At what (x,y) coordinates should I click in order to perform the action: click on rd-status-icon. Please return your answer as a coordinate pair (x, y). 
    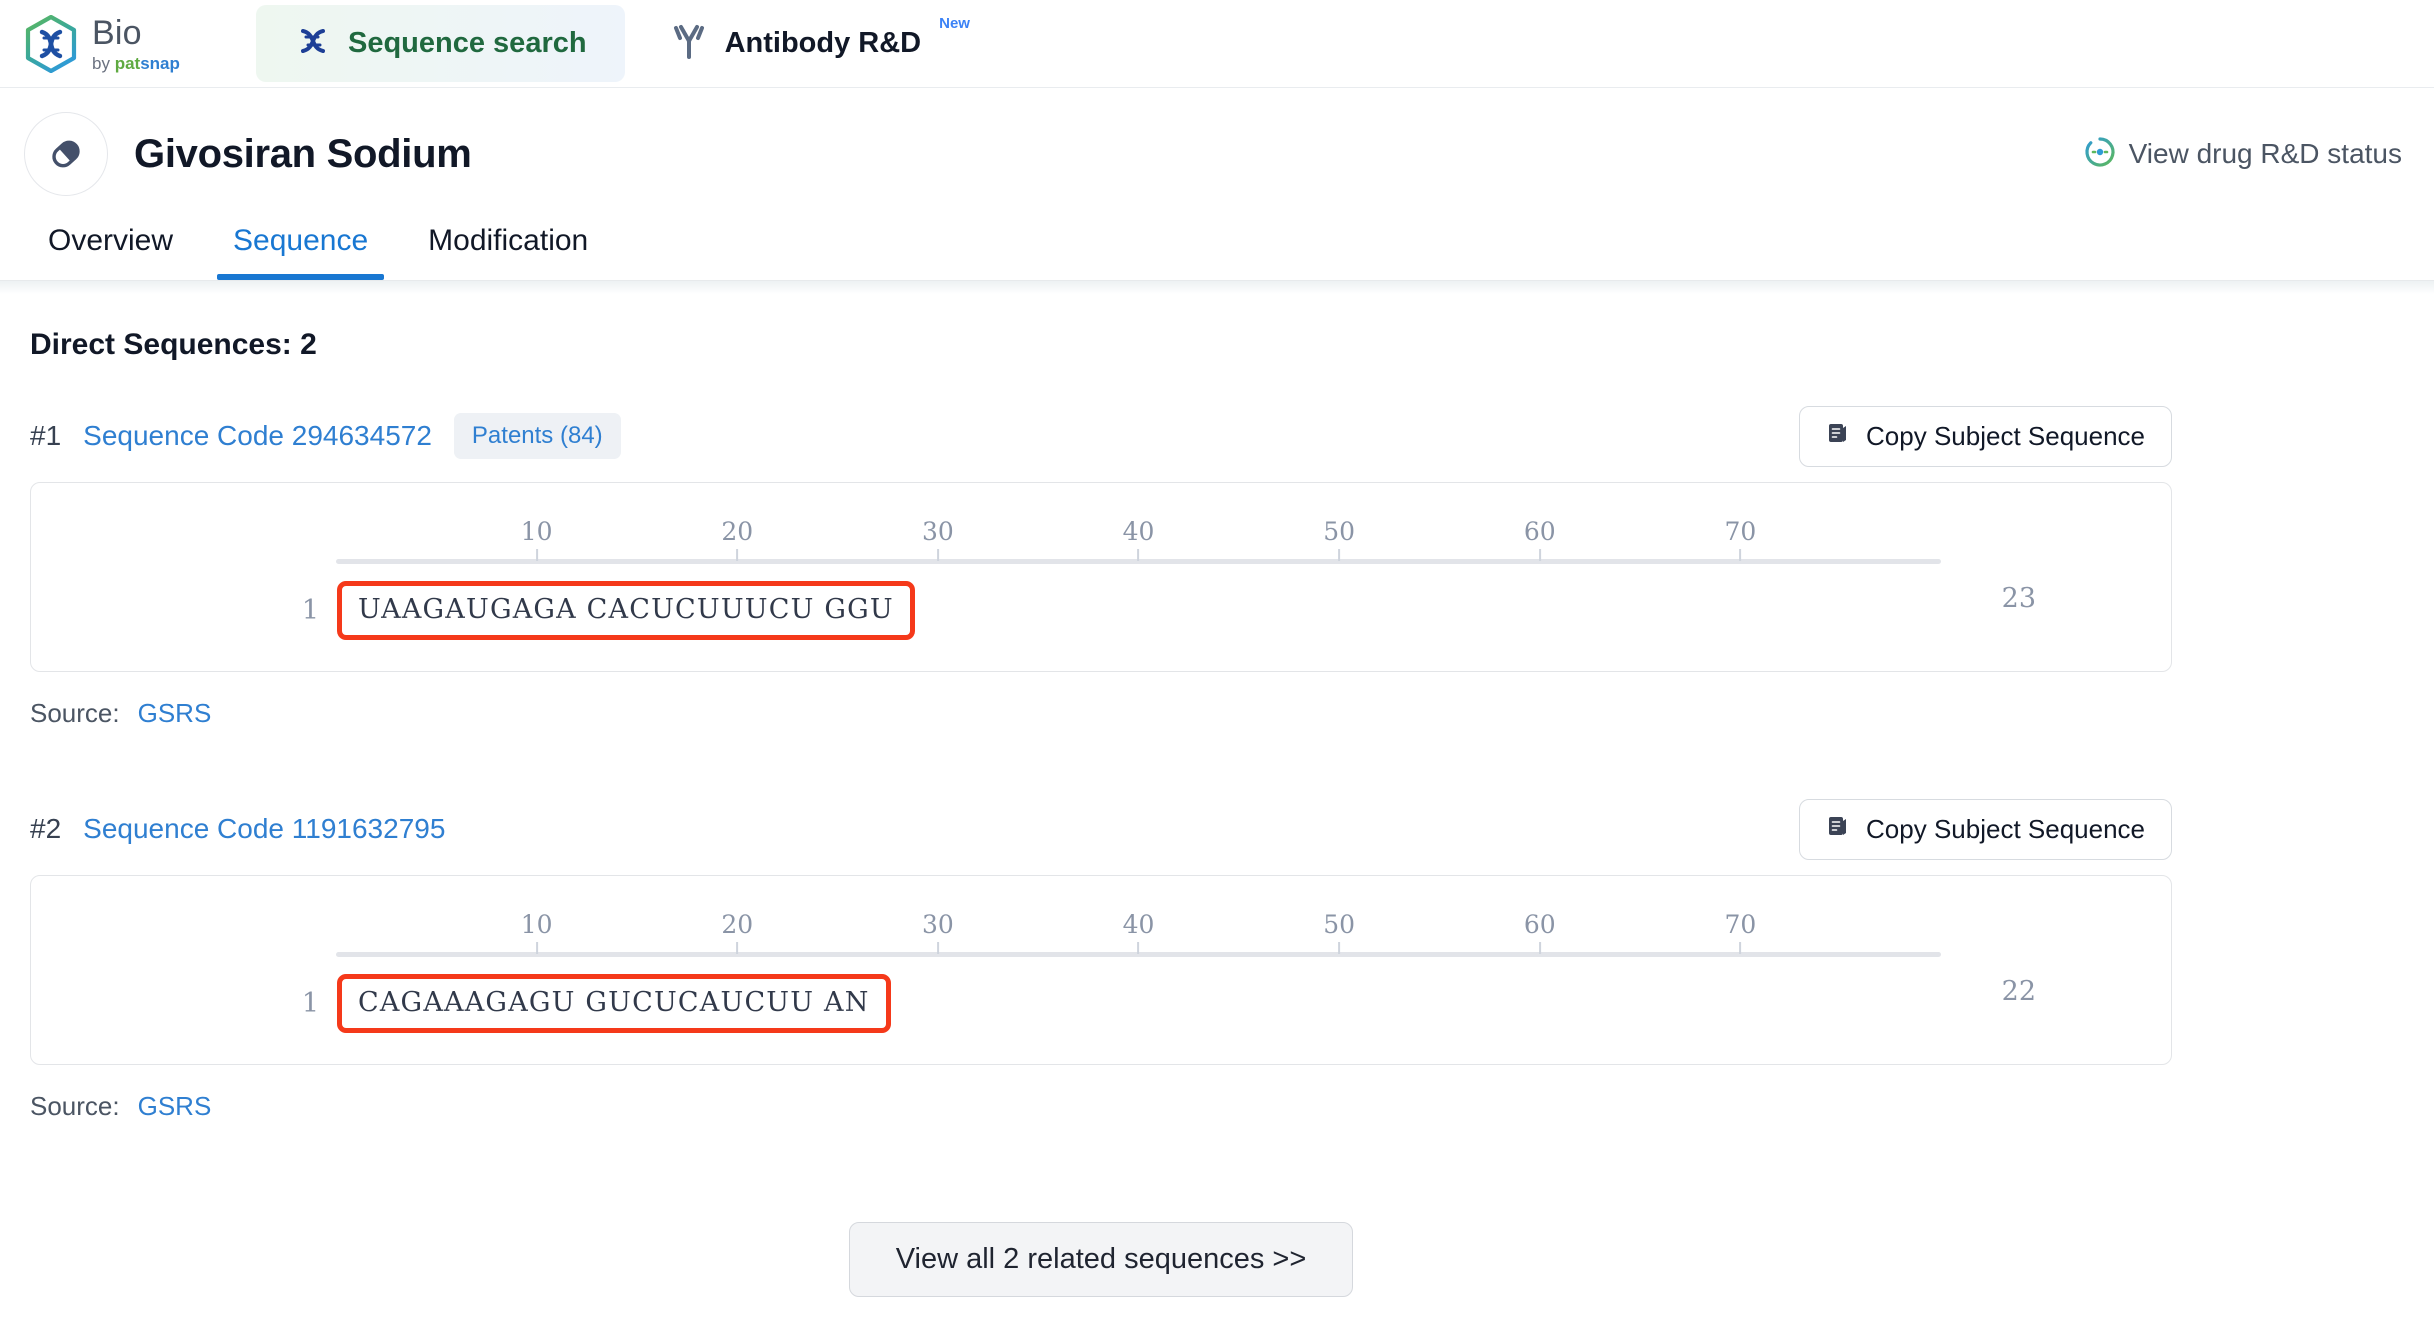
    Looking at the image, I should click on (2100, 154).